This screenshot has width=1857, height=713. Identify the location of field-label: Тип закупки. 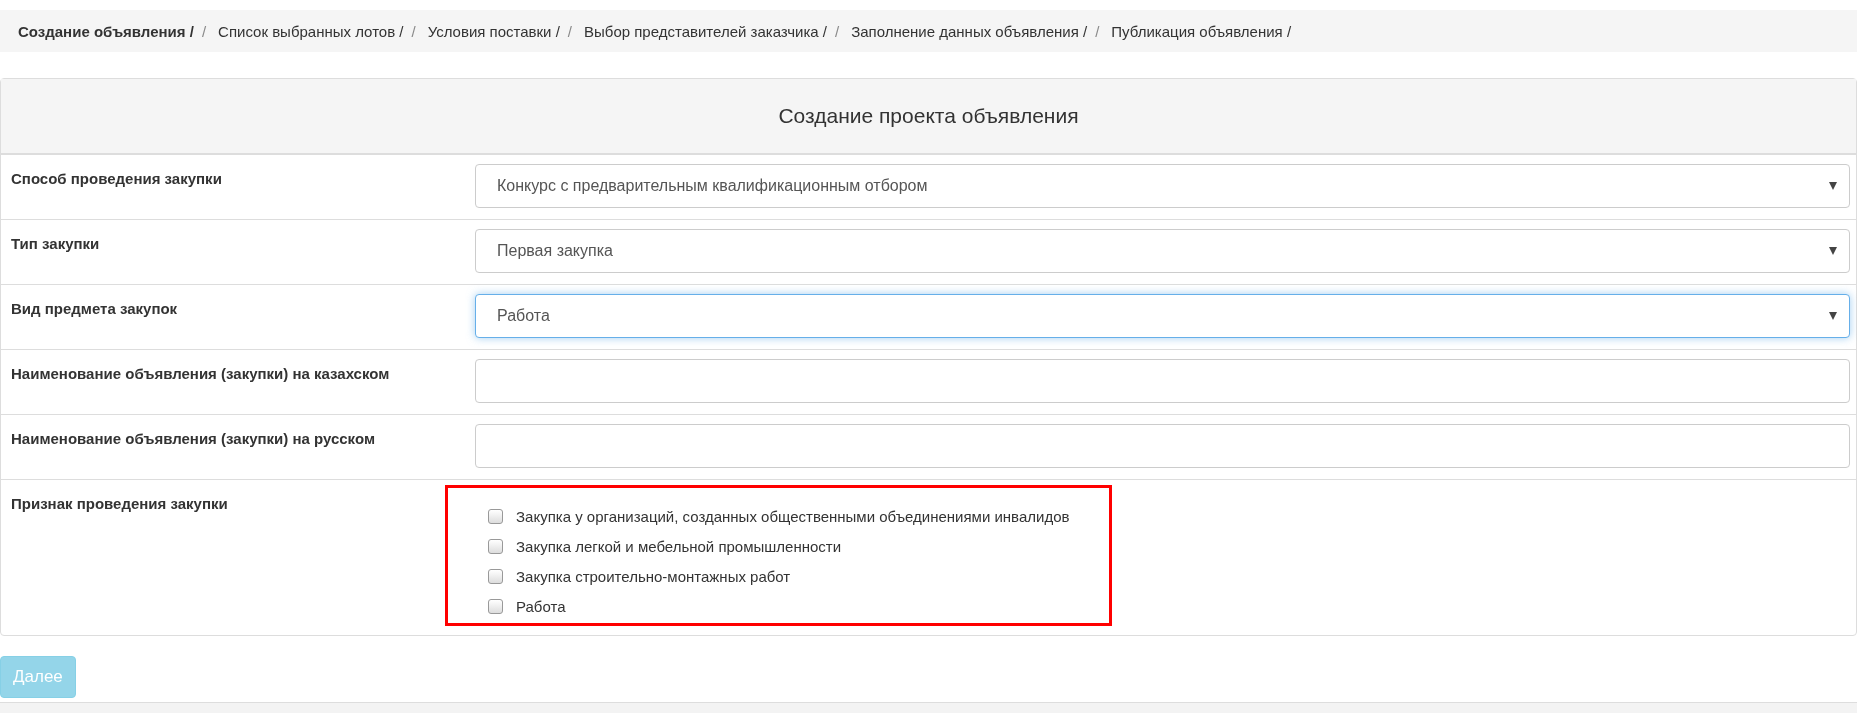
(56, 244).